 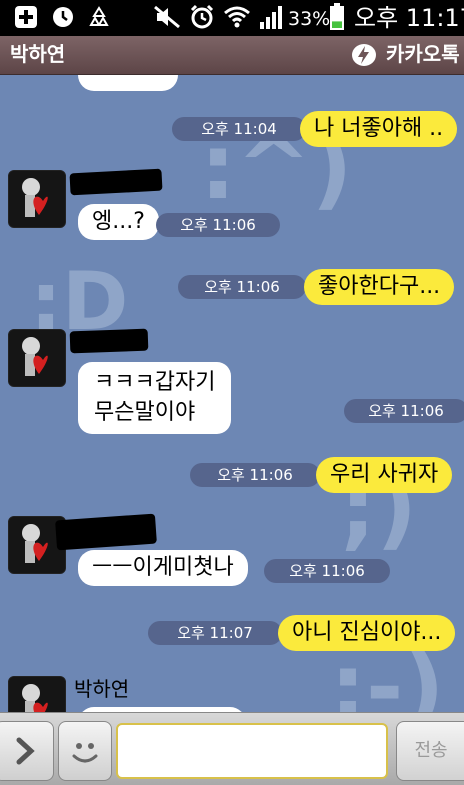 What do you see at coordinates (337, 16) in the screenshot?
I see `battery-icon` at bounding box center [337, 16].